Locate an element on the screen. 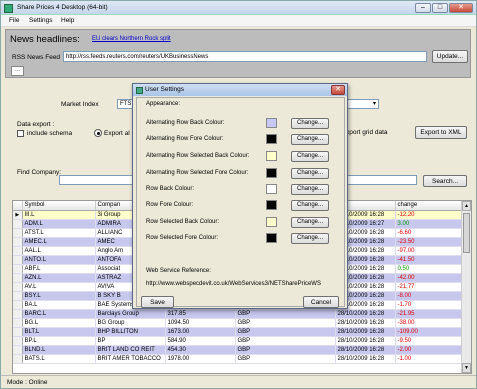 The width and height of the screenshot is (477, 389). cell-symbol: BA.L is located at coordinates (59, 305).